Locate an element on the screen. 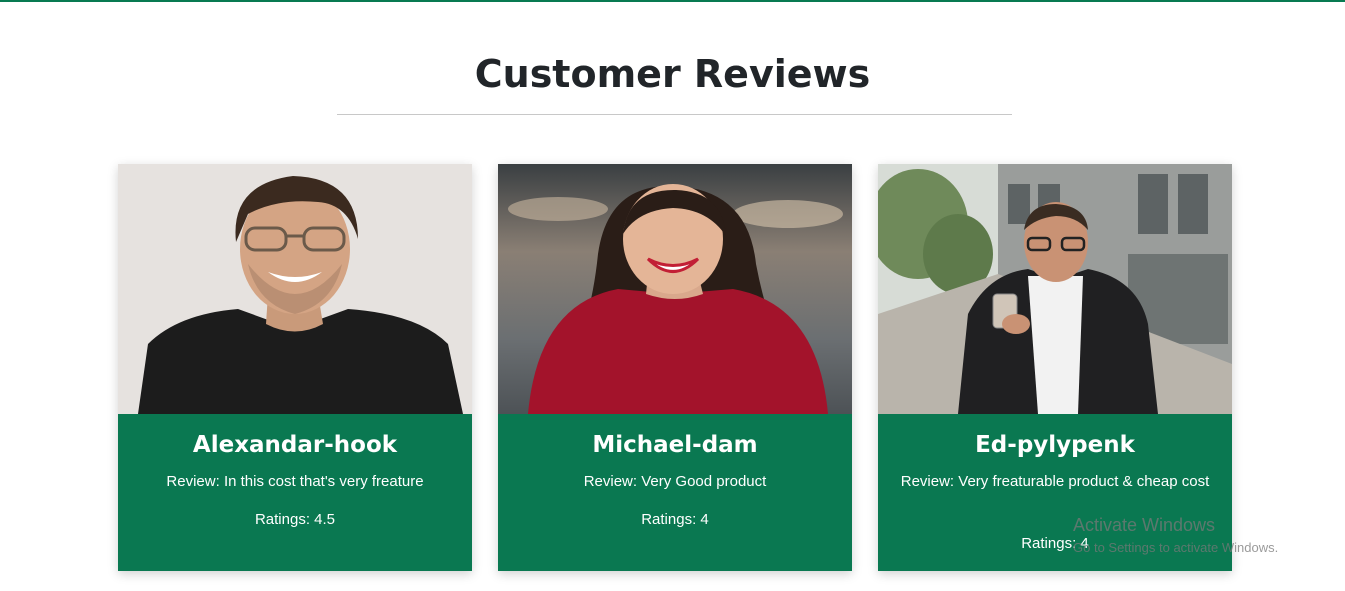 The height and width of the screenshot is (591, 1345). top-accent-line is located at coordinates (672, 1).